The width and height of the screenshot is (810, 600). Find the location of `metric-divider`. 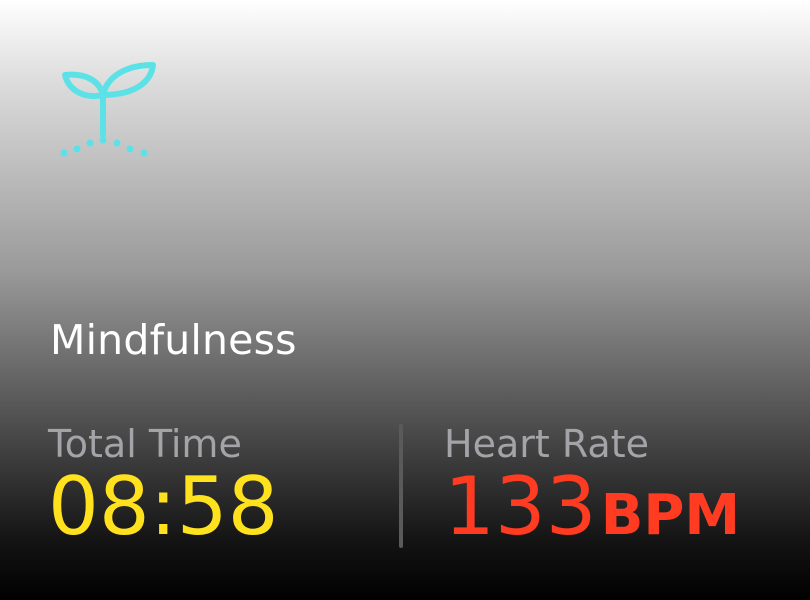

metric-divider is located at coordinates (401, 486).